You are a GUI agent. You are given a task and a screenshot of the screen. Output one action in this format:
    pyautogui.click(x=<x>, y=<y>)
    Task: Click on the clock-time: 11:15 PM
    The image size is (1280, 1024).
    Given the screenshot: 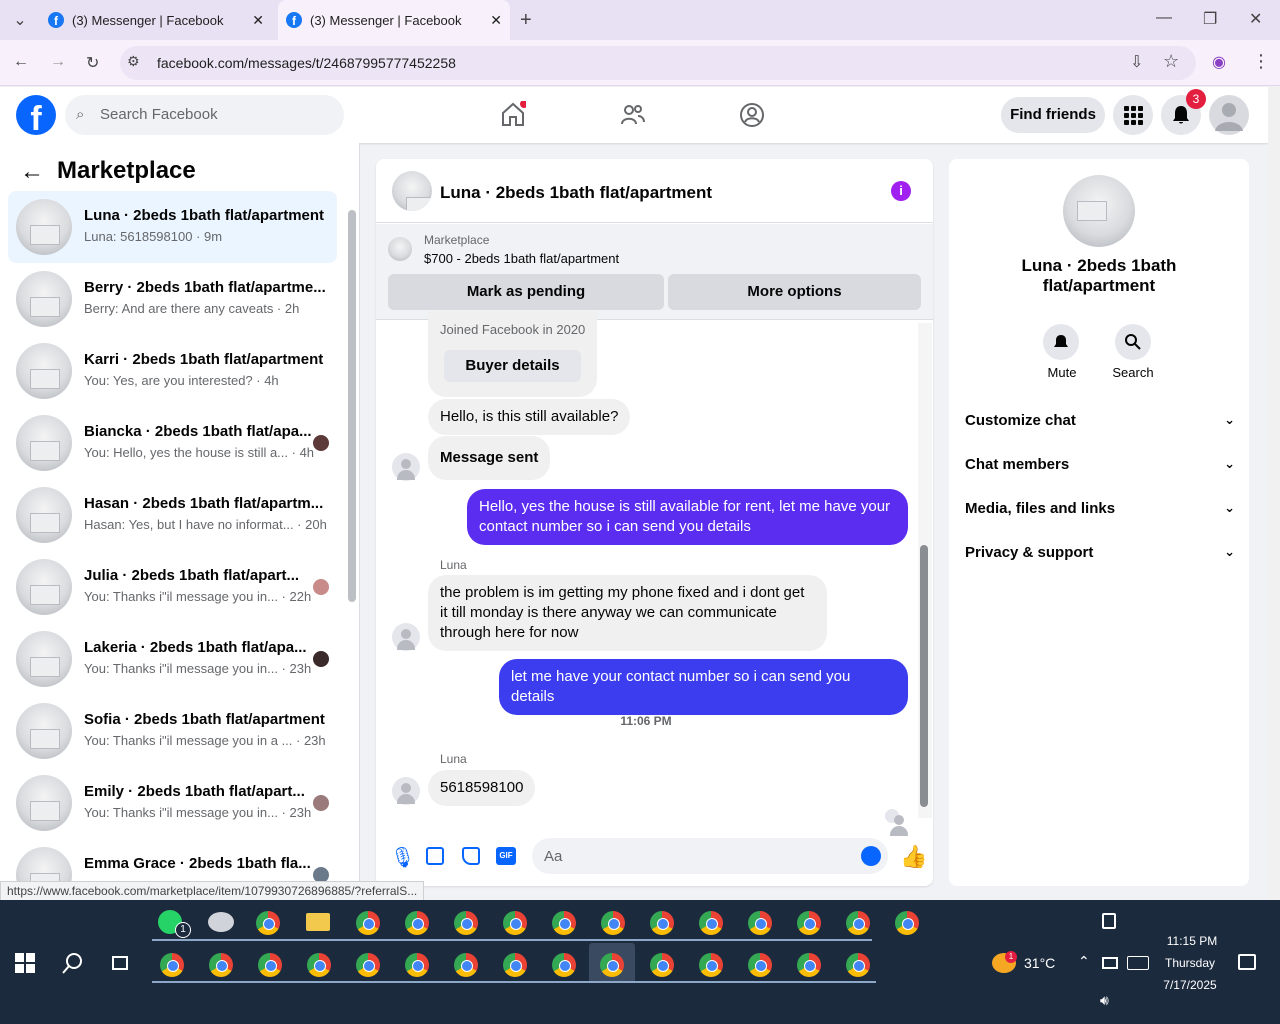 What is the action you would take?
    pyautogui.click(x=1192, y=941)
    